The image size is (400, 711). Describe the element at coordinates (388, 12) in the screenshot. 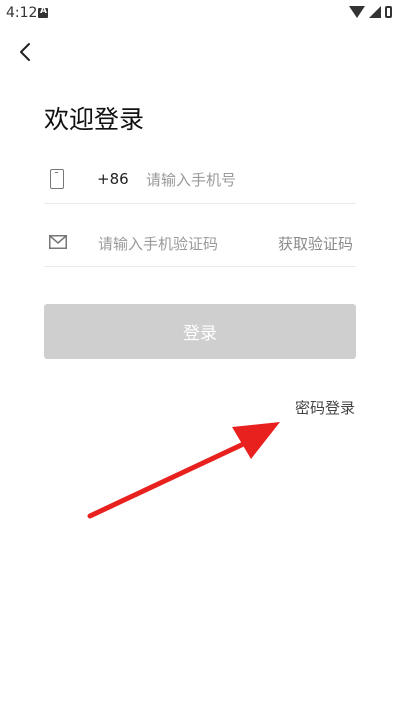

I see `battery-icon` at that location.